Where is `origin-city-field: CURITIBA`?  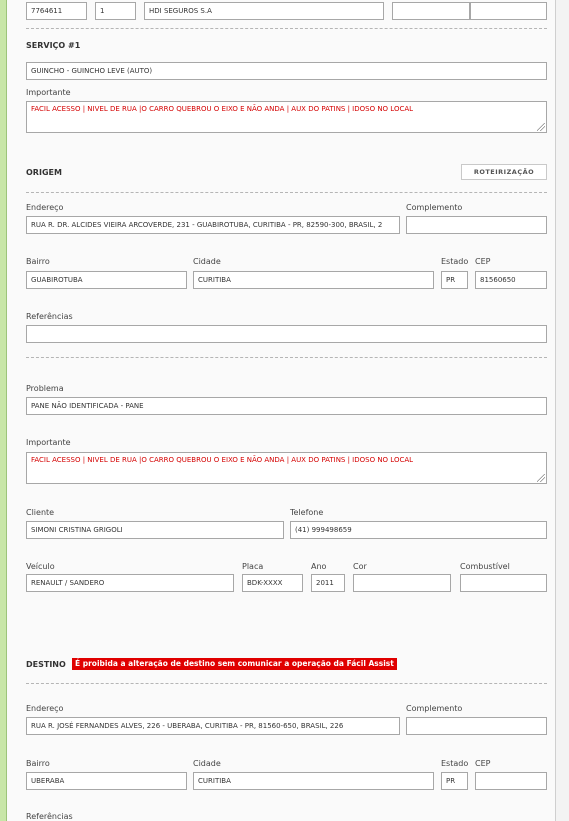 origin-city-field: CURITIBA is located at coordinates (313, 280).